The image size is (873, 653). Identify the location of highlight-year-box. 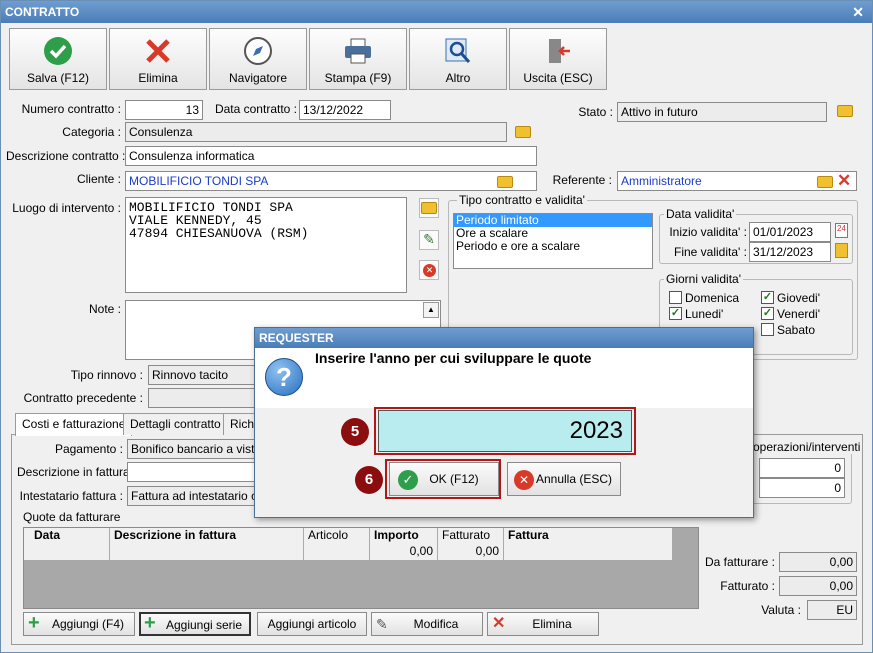
(505, 431).